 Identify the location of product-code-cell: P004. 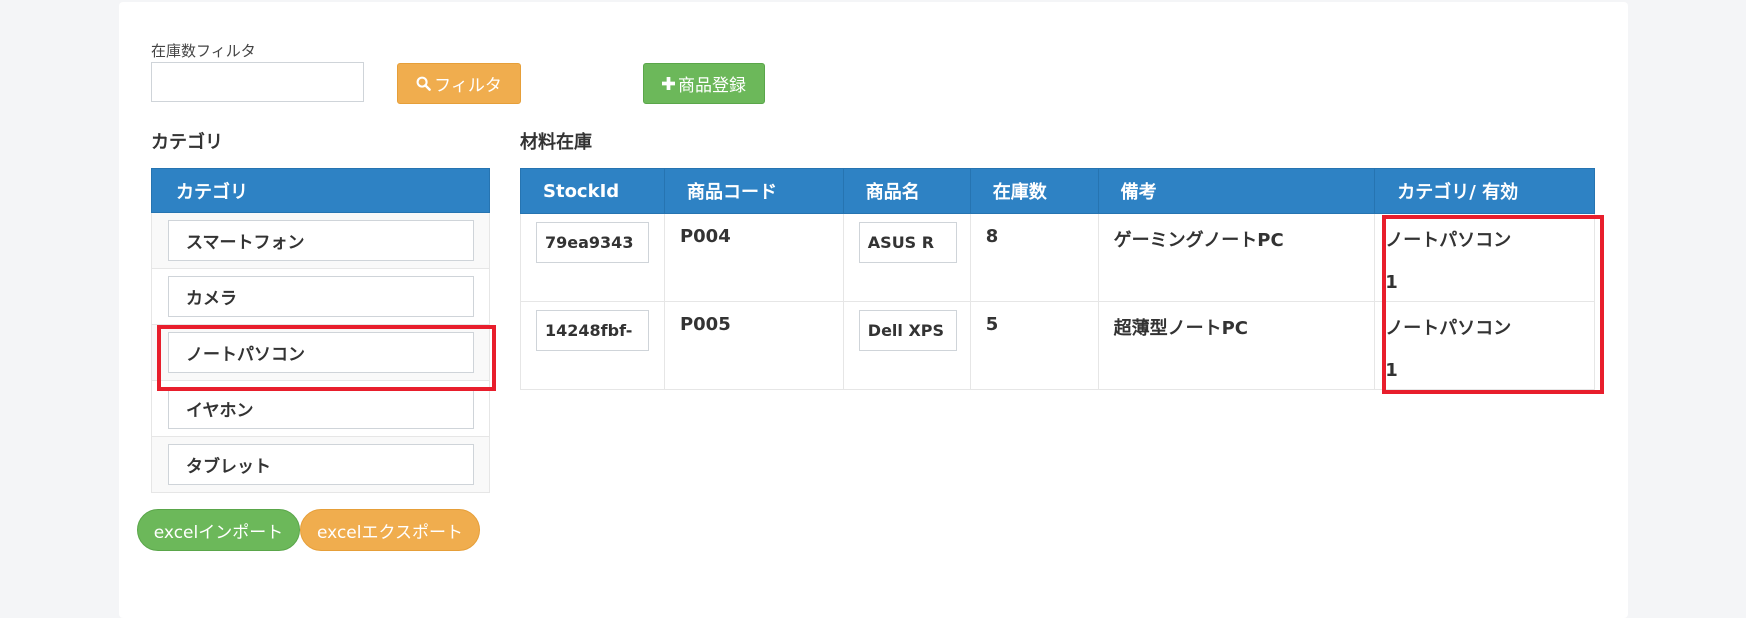
(753, 257).